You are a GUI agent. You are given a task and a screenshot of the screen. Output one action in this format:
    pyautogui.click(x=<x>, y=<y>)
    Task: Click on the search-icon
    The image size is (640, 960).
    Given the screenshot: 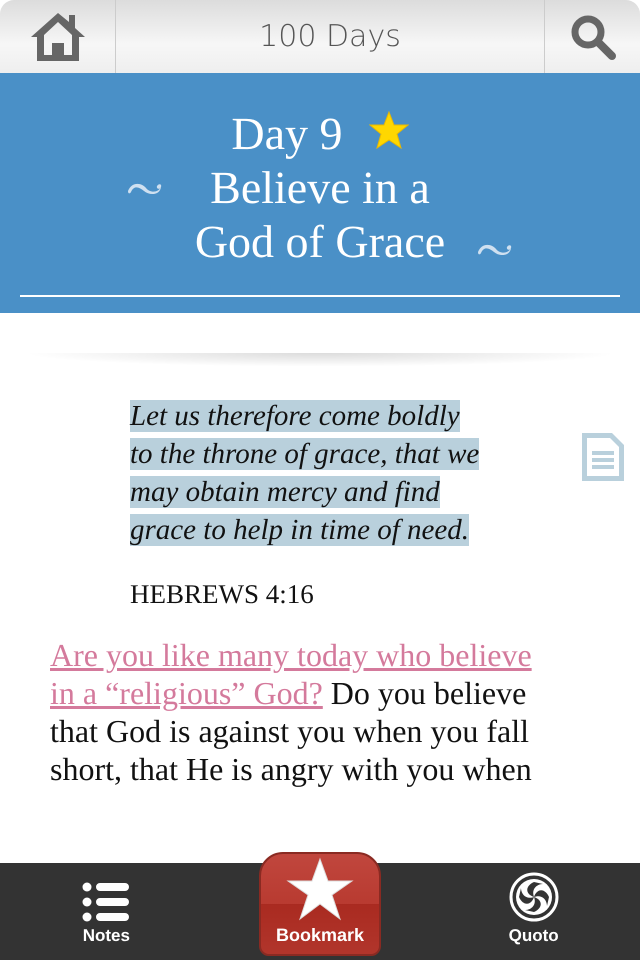 What is the action you would take?
    pyautogui.click(x=593, y=37)
    